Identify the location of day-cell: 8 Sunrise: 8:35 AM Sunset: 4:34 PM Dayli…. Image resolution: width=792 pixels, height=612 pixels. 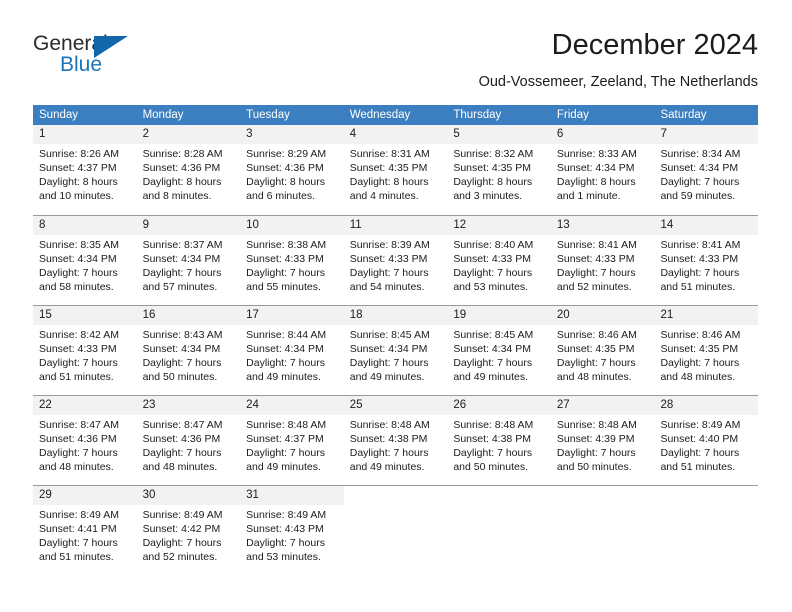
(85, 260).